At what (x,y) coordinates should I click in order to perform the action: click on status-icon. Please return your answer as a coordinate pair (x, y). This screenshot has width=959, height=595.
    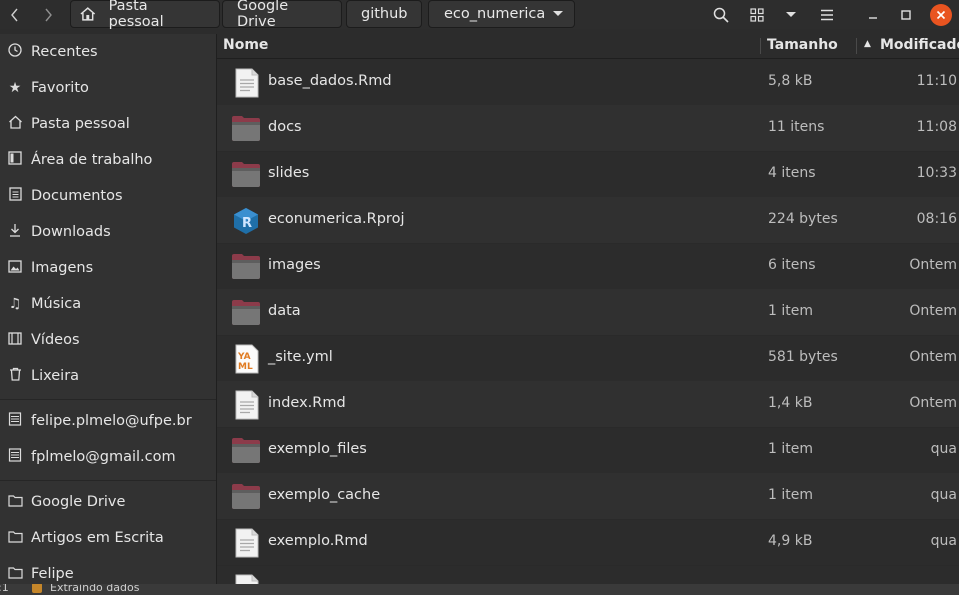
    Looking at the image, I should click on (37, 588).